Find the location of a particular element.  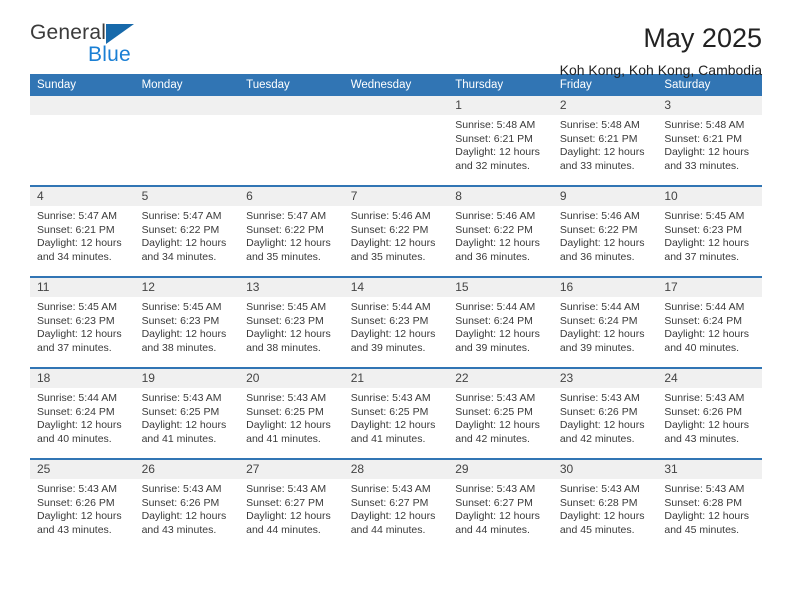

day-number: 18 is located at coordinates (82, 378).